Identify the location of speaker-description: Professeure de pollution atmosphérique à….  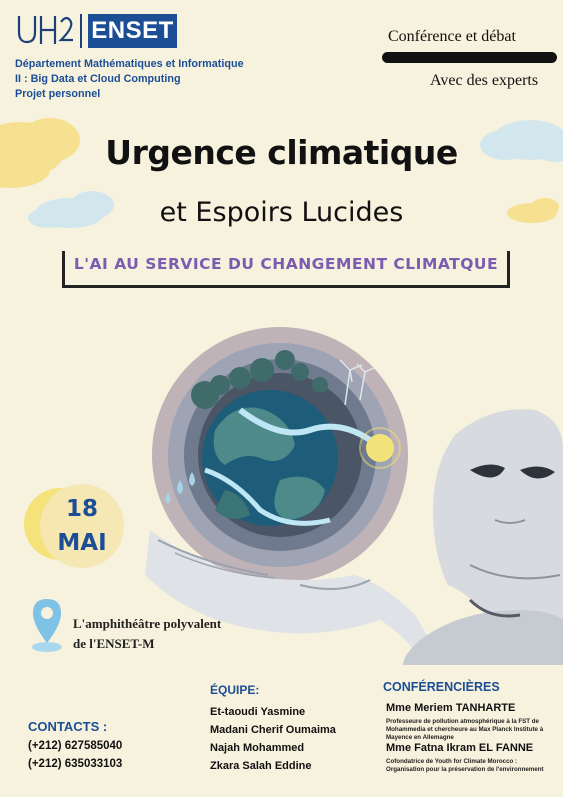
(465, 729).